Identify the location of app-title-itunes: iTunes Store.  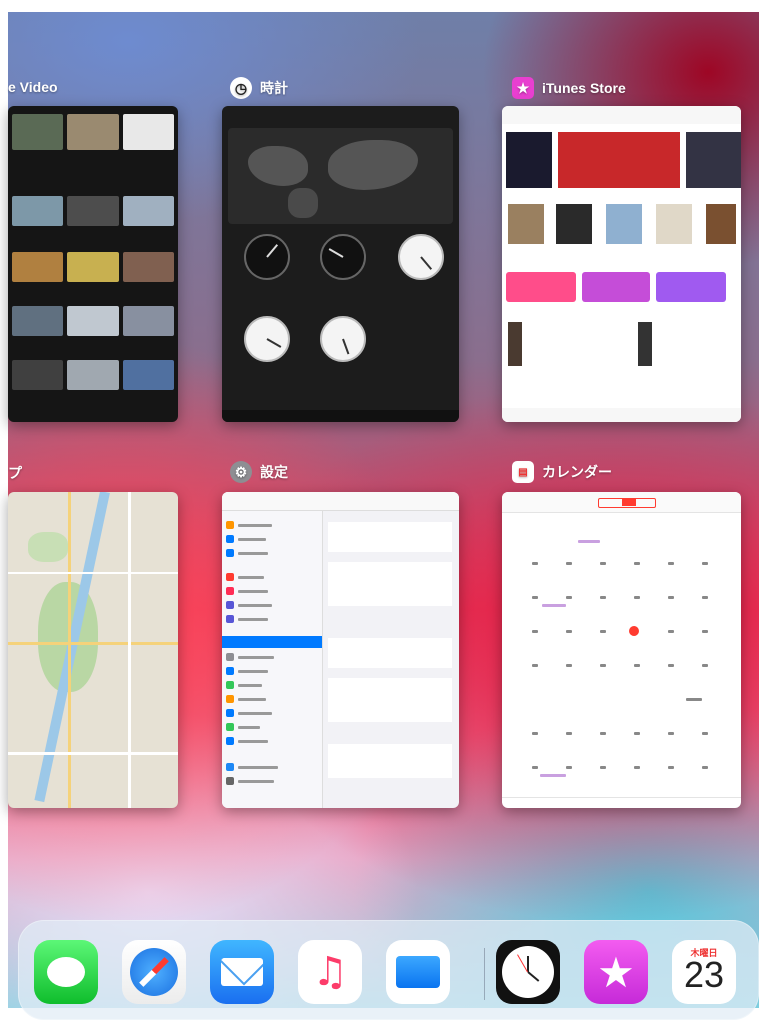
(584, 88).